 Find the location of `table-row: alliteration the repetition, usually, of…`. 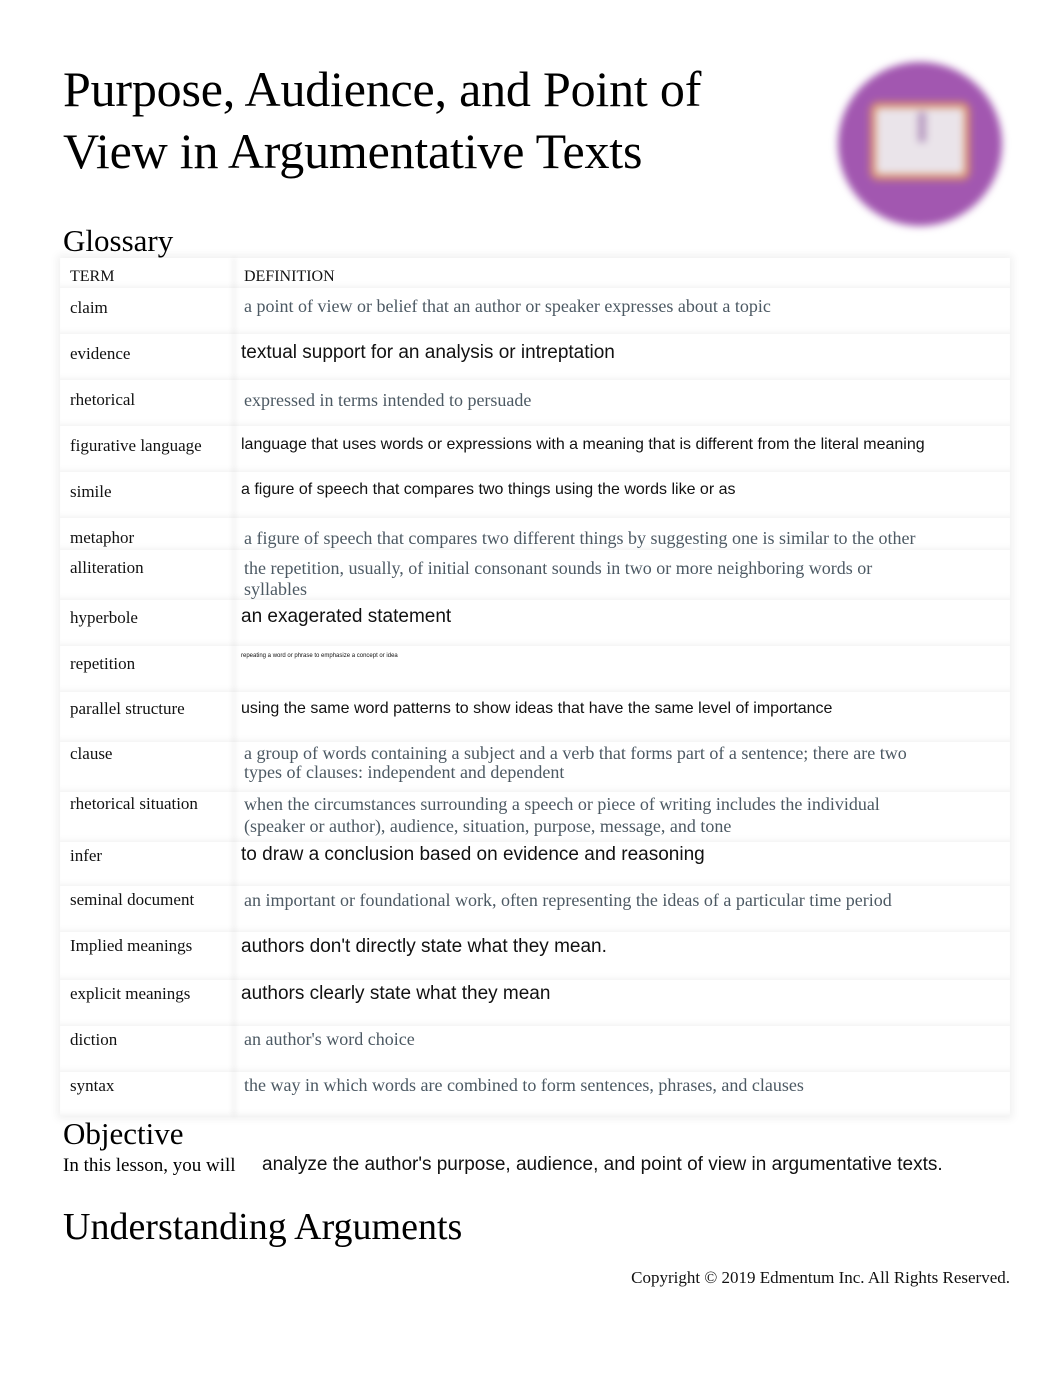

table-row: alliteration the repetition, usually, of… is located at coordinates (535, 575).